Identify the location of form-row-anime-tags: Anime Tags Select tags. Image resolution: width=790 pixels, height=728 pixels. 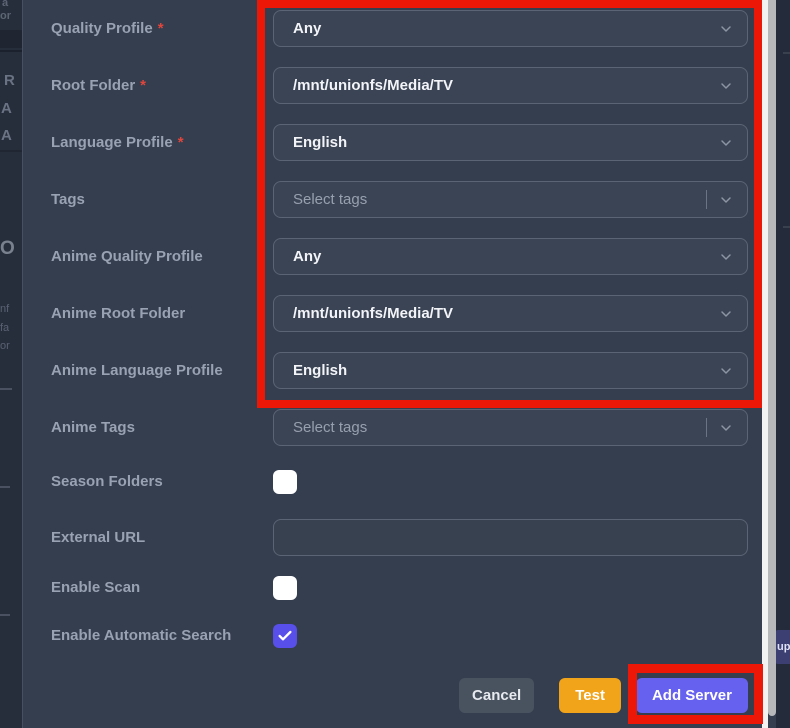
(388, 427).